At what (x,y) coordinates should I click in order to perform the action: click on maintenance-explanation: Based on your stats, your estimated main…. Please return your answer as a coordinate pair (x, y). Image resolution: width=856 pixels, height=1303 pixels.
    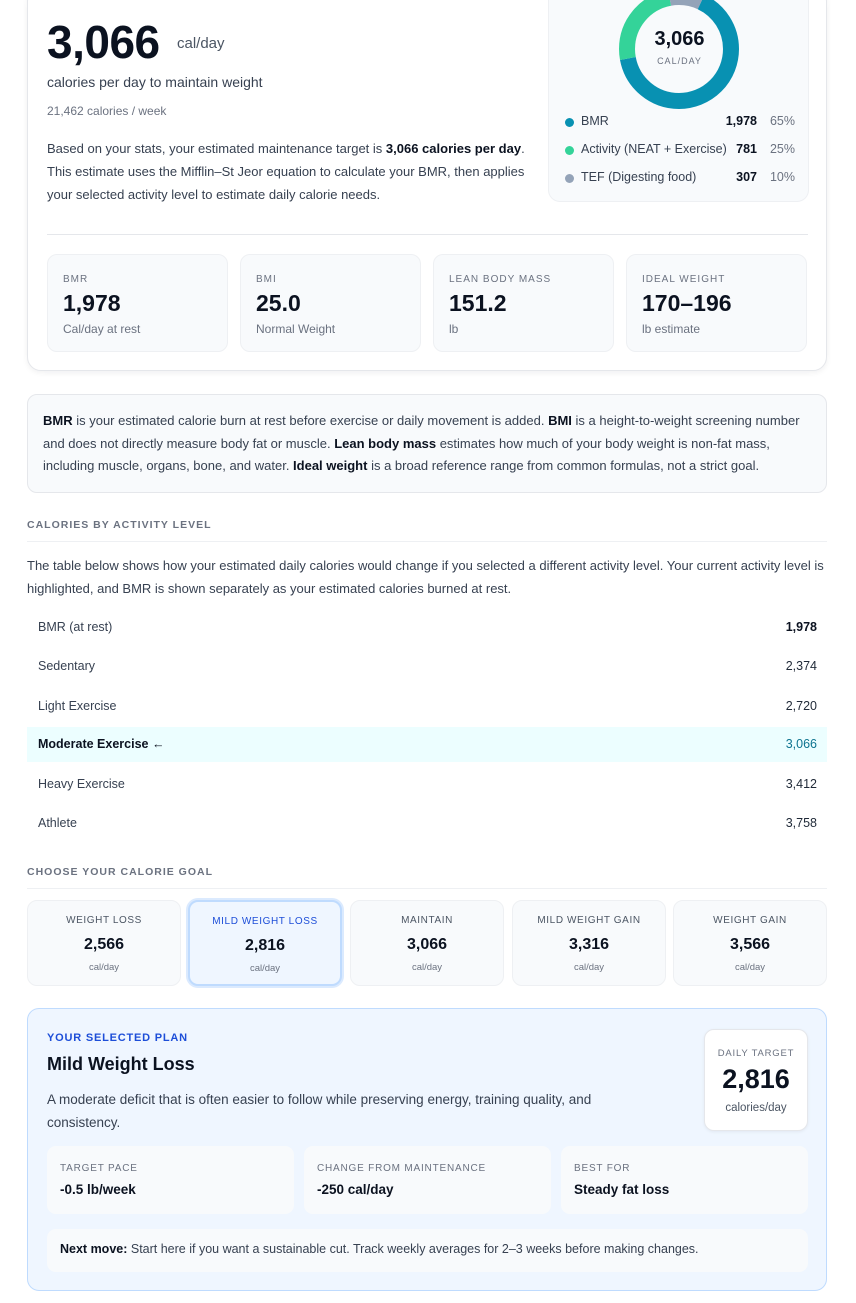
    Looking at the image, I should click on (286, 171).